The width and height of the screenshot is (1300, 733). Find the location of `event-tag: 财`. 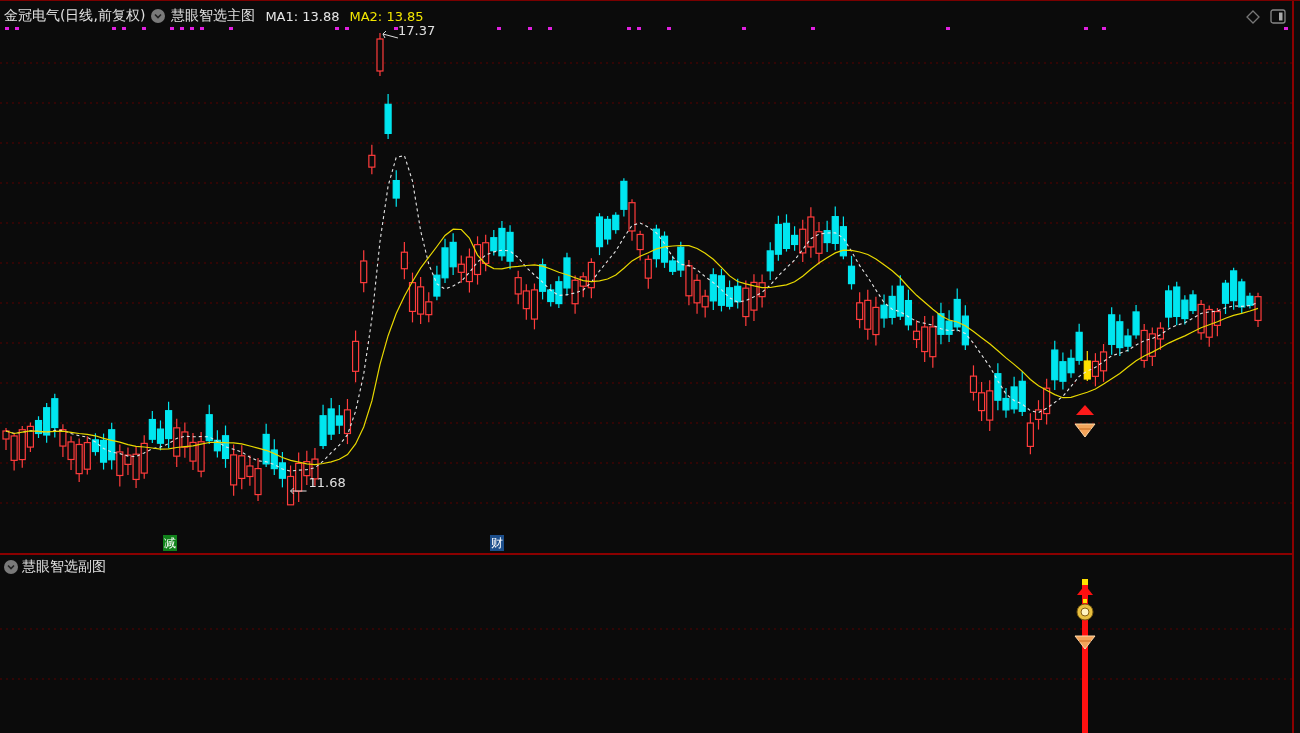

event-tag: 财 is located at coordinates (497, 543).